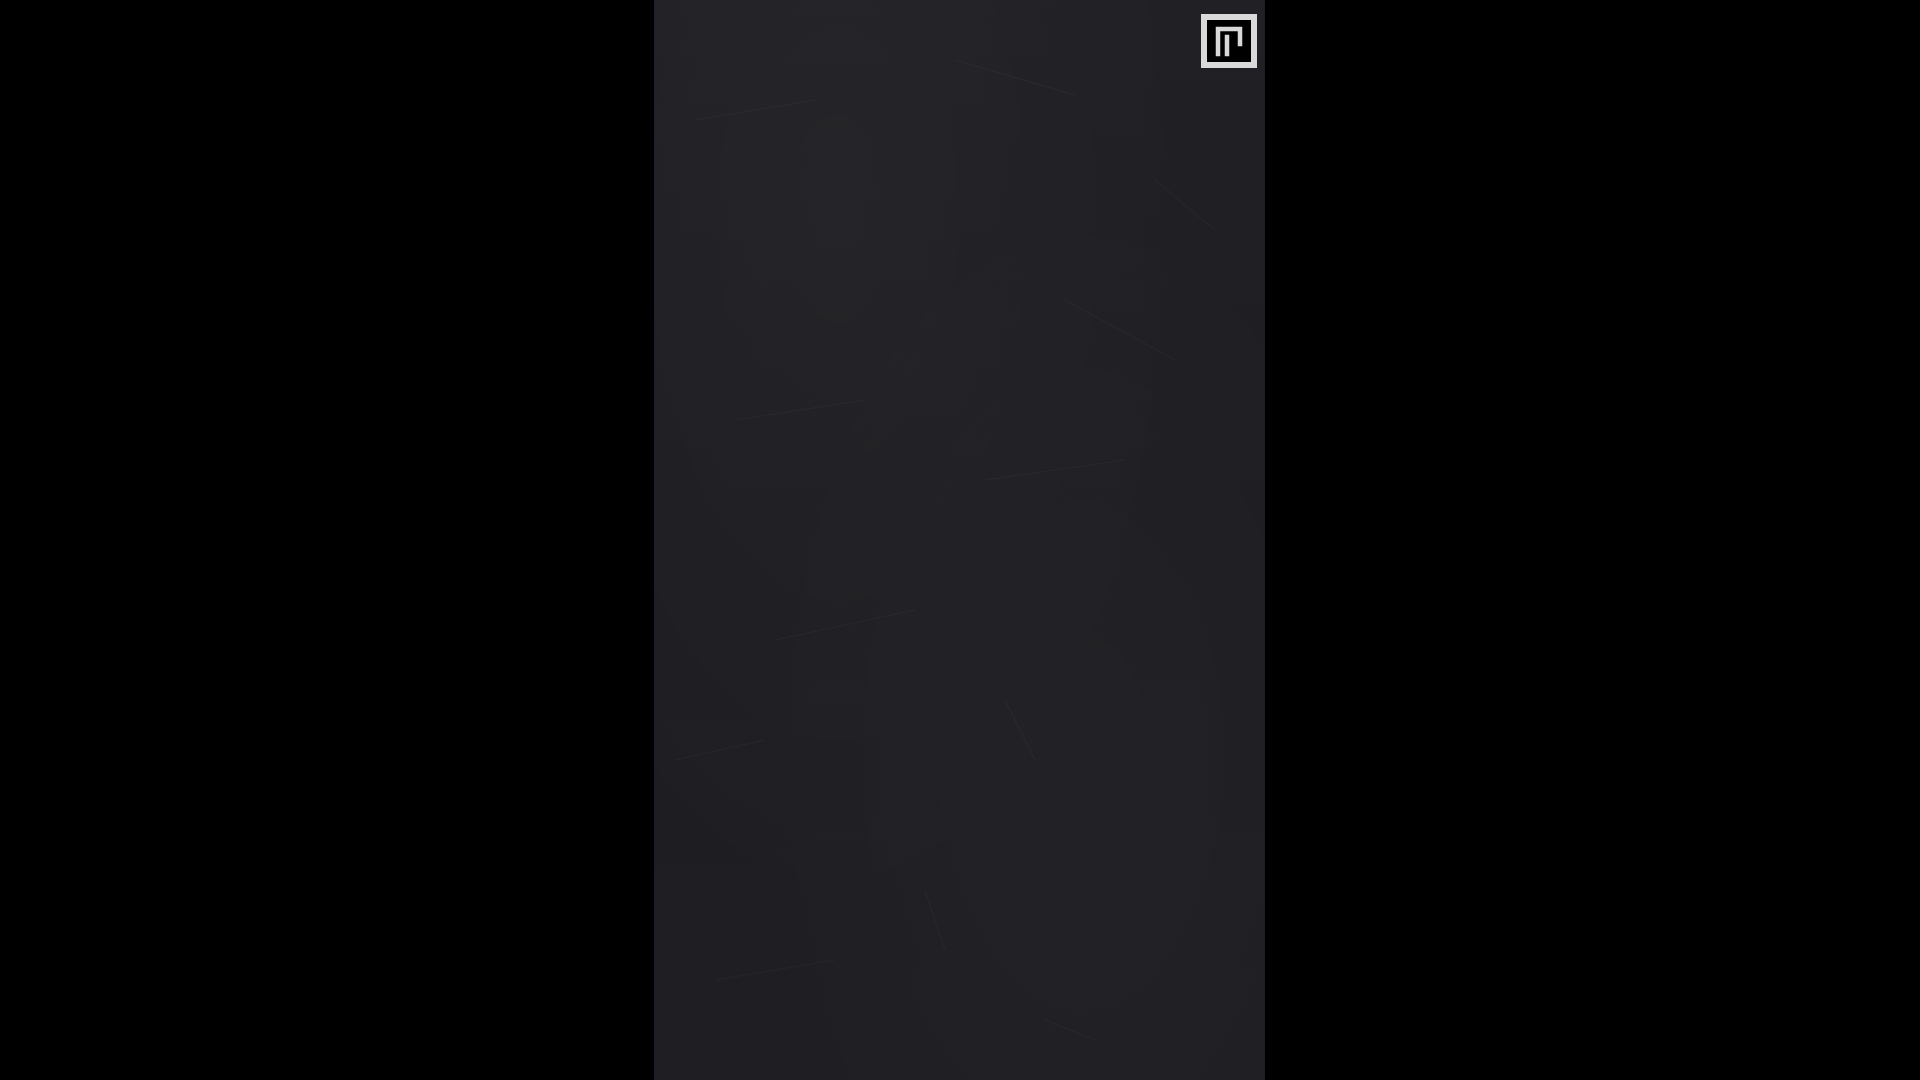  I want to click on fullscreen-button, so click(1229, 41).